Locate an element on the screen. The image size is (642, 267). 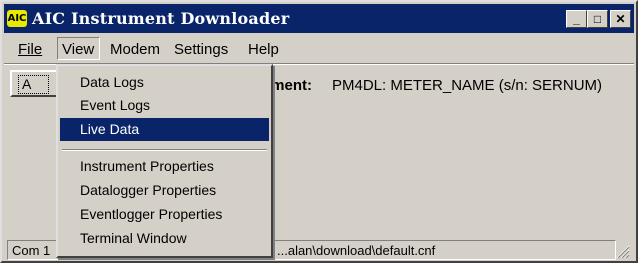
menu-settings: Settings is located at coordinates (201, 49).